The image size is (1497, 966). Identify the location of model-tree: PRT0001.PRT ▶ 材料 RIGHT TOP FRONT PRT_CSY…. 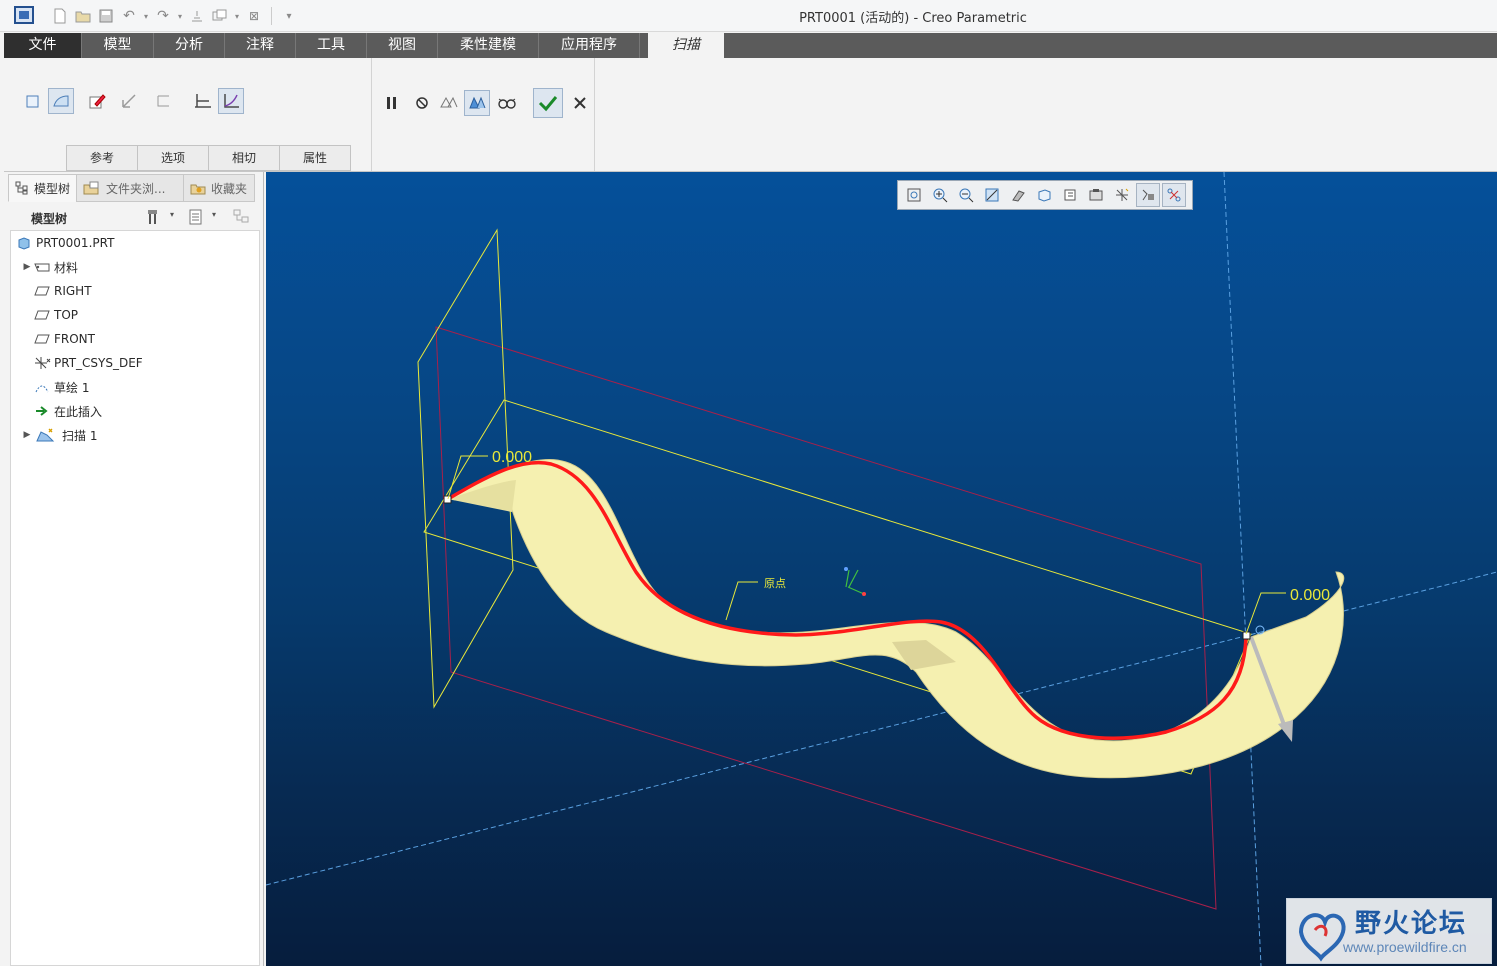
(135, 598).